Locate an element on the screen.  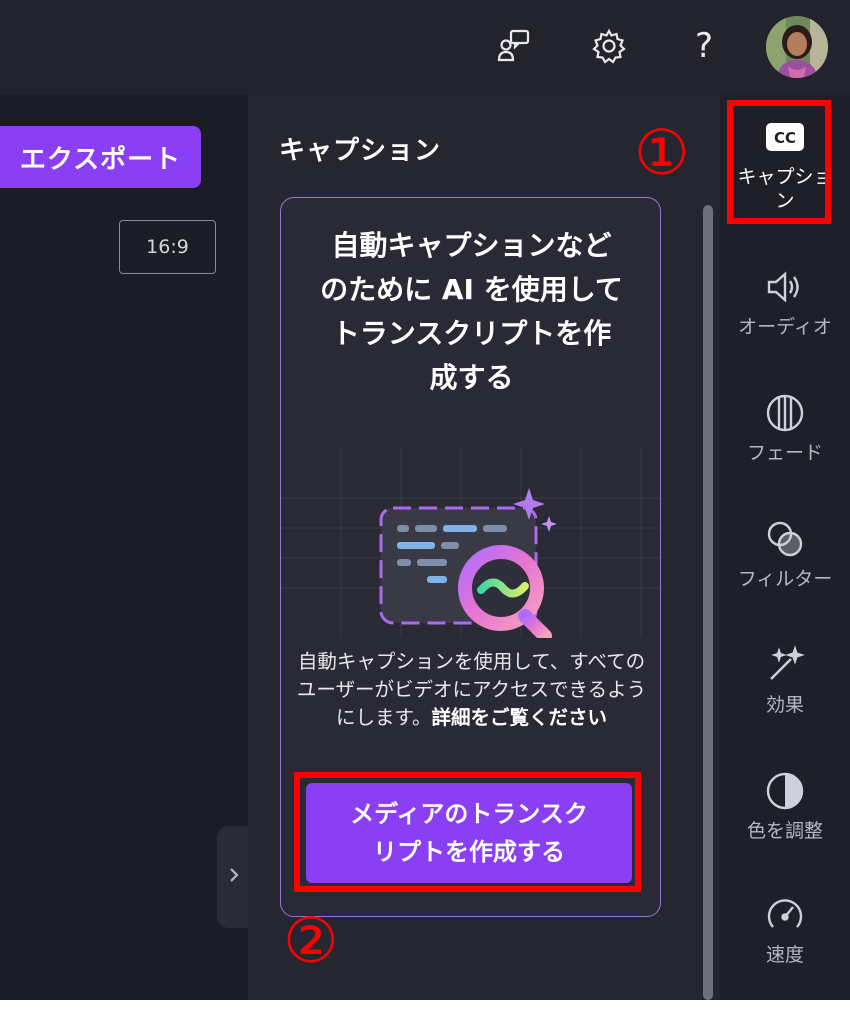
filter-icon is located at coordinates (785, 539).